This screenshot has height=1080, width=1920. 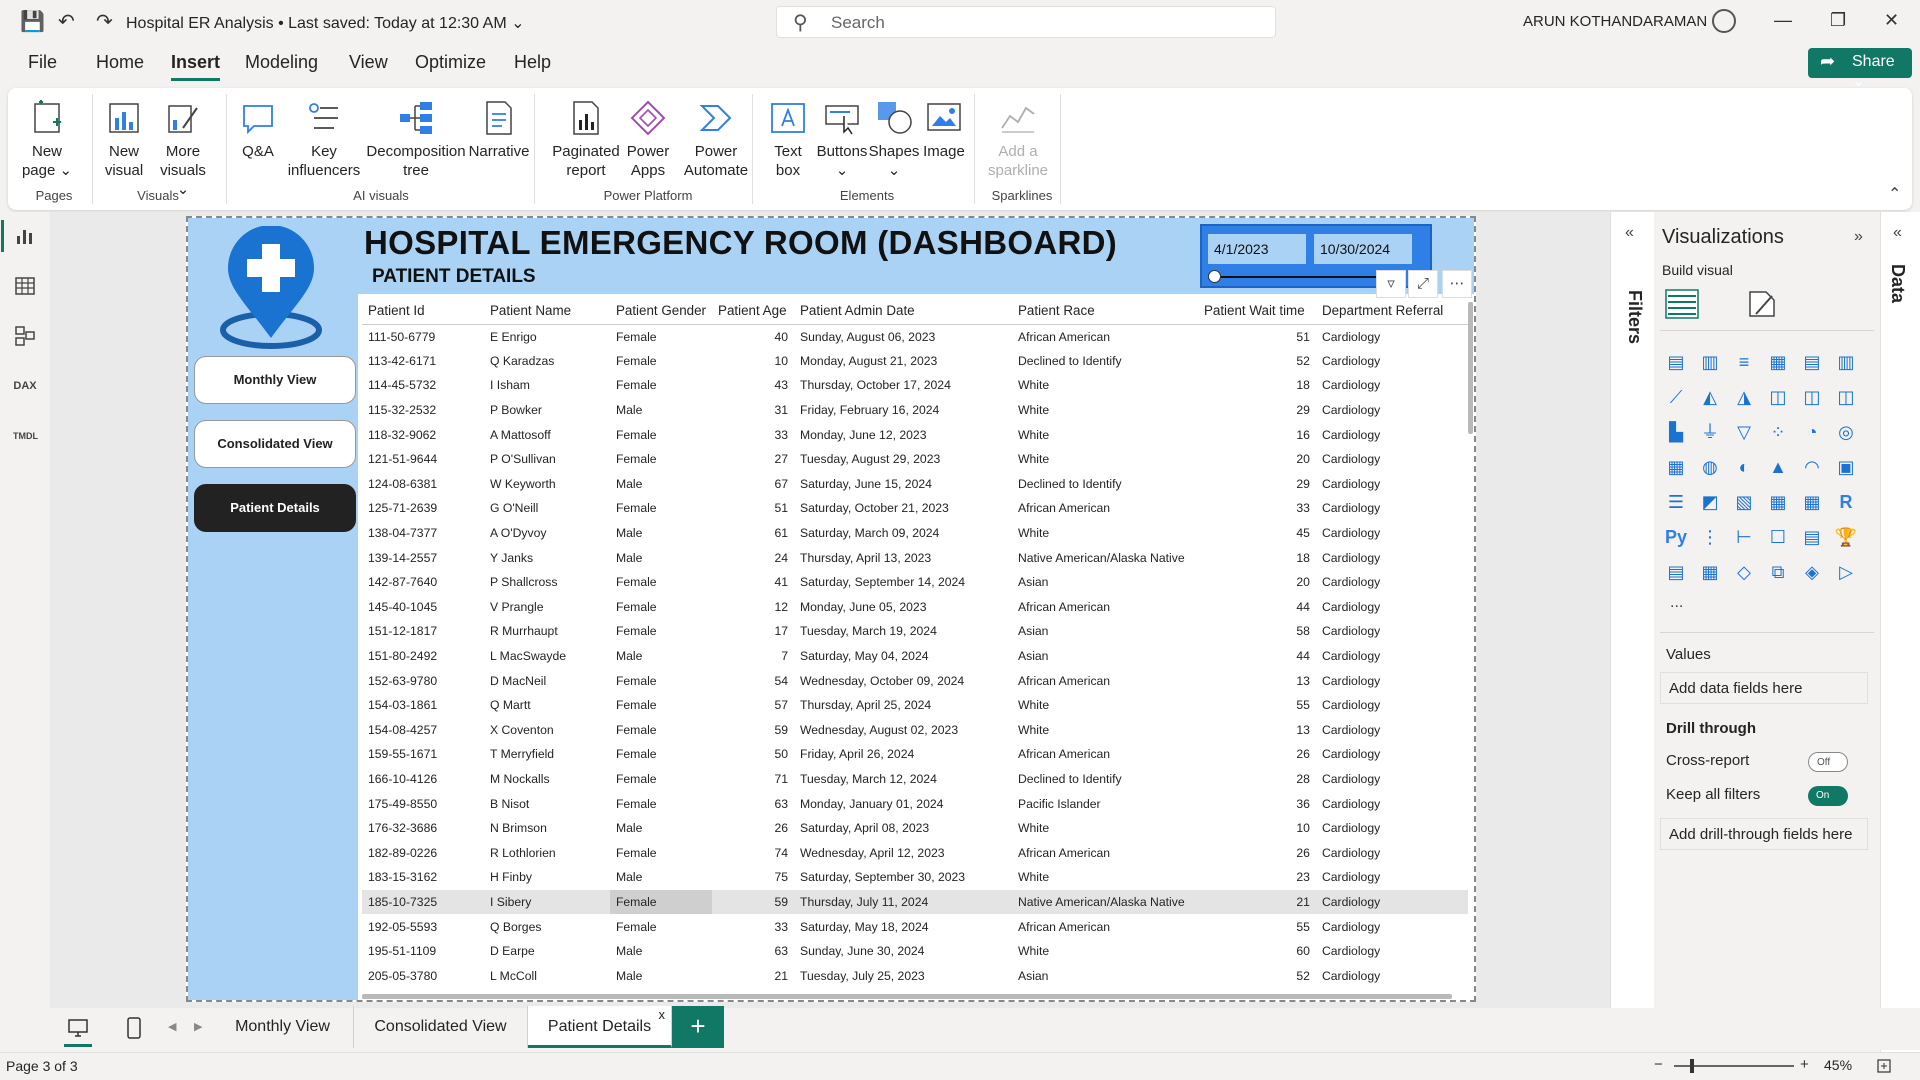 I want to click on format-visual-icon, so click(x=1762, y=304).